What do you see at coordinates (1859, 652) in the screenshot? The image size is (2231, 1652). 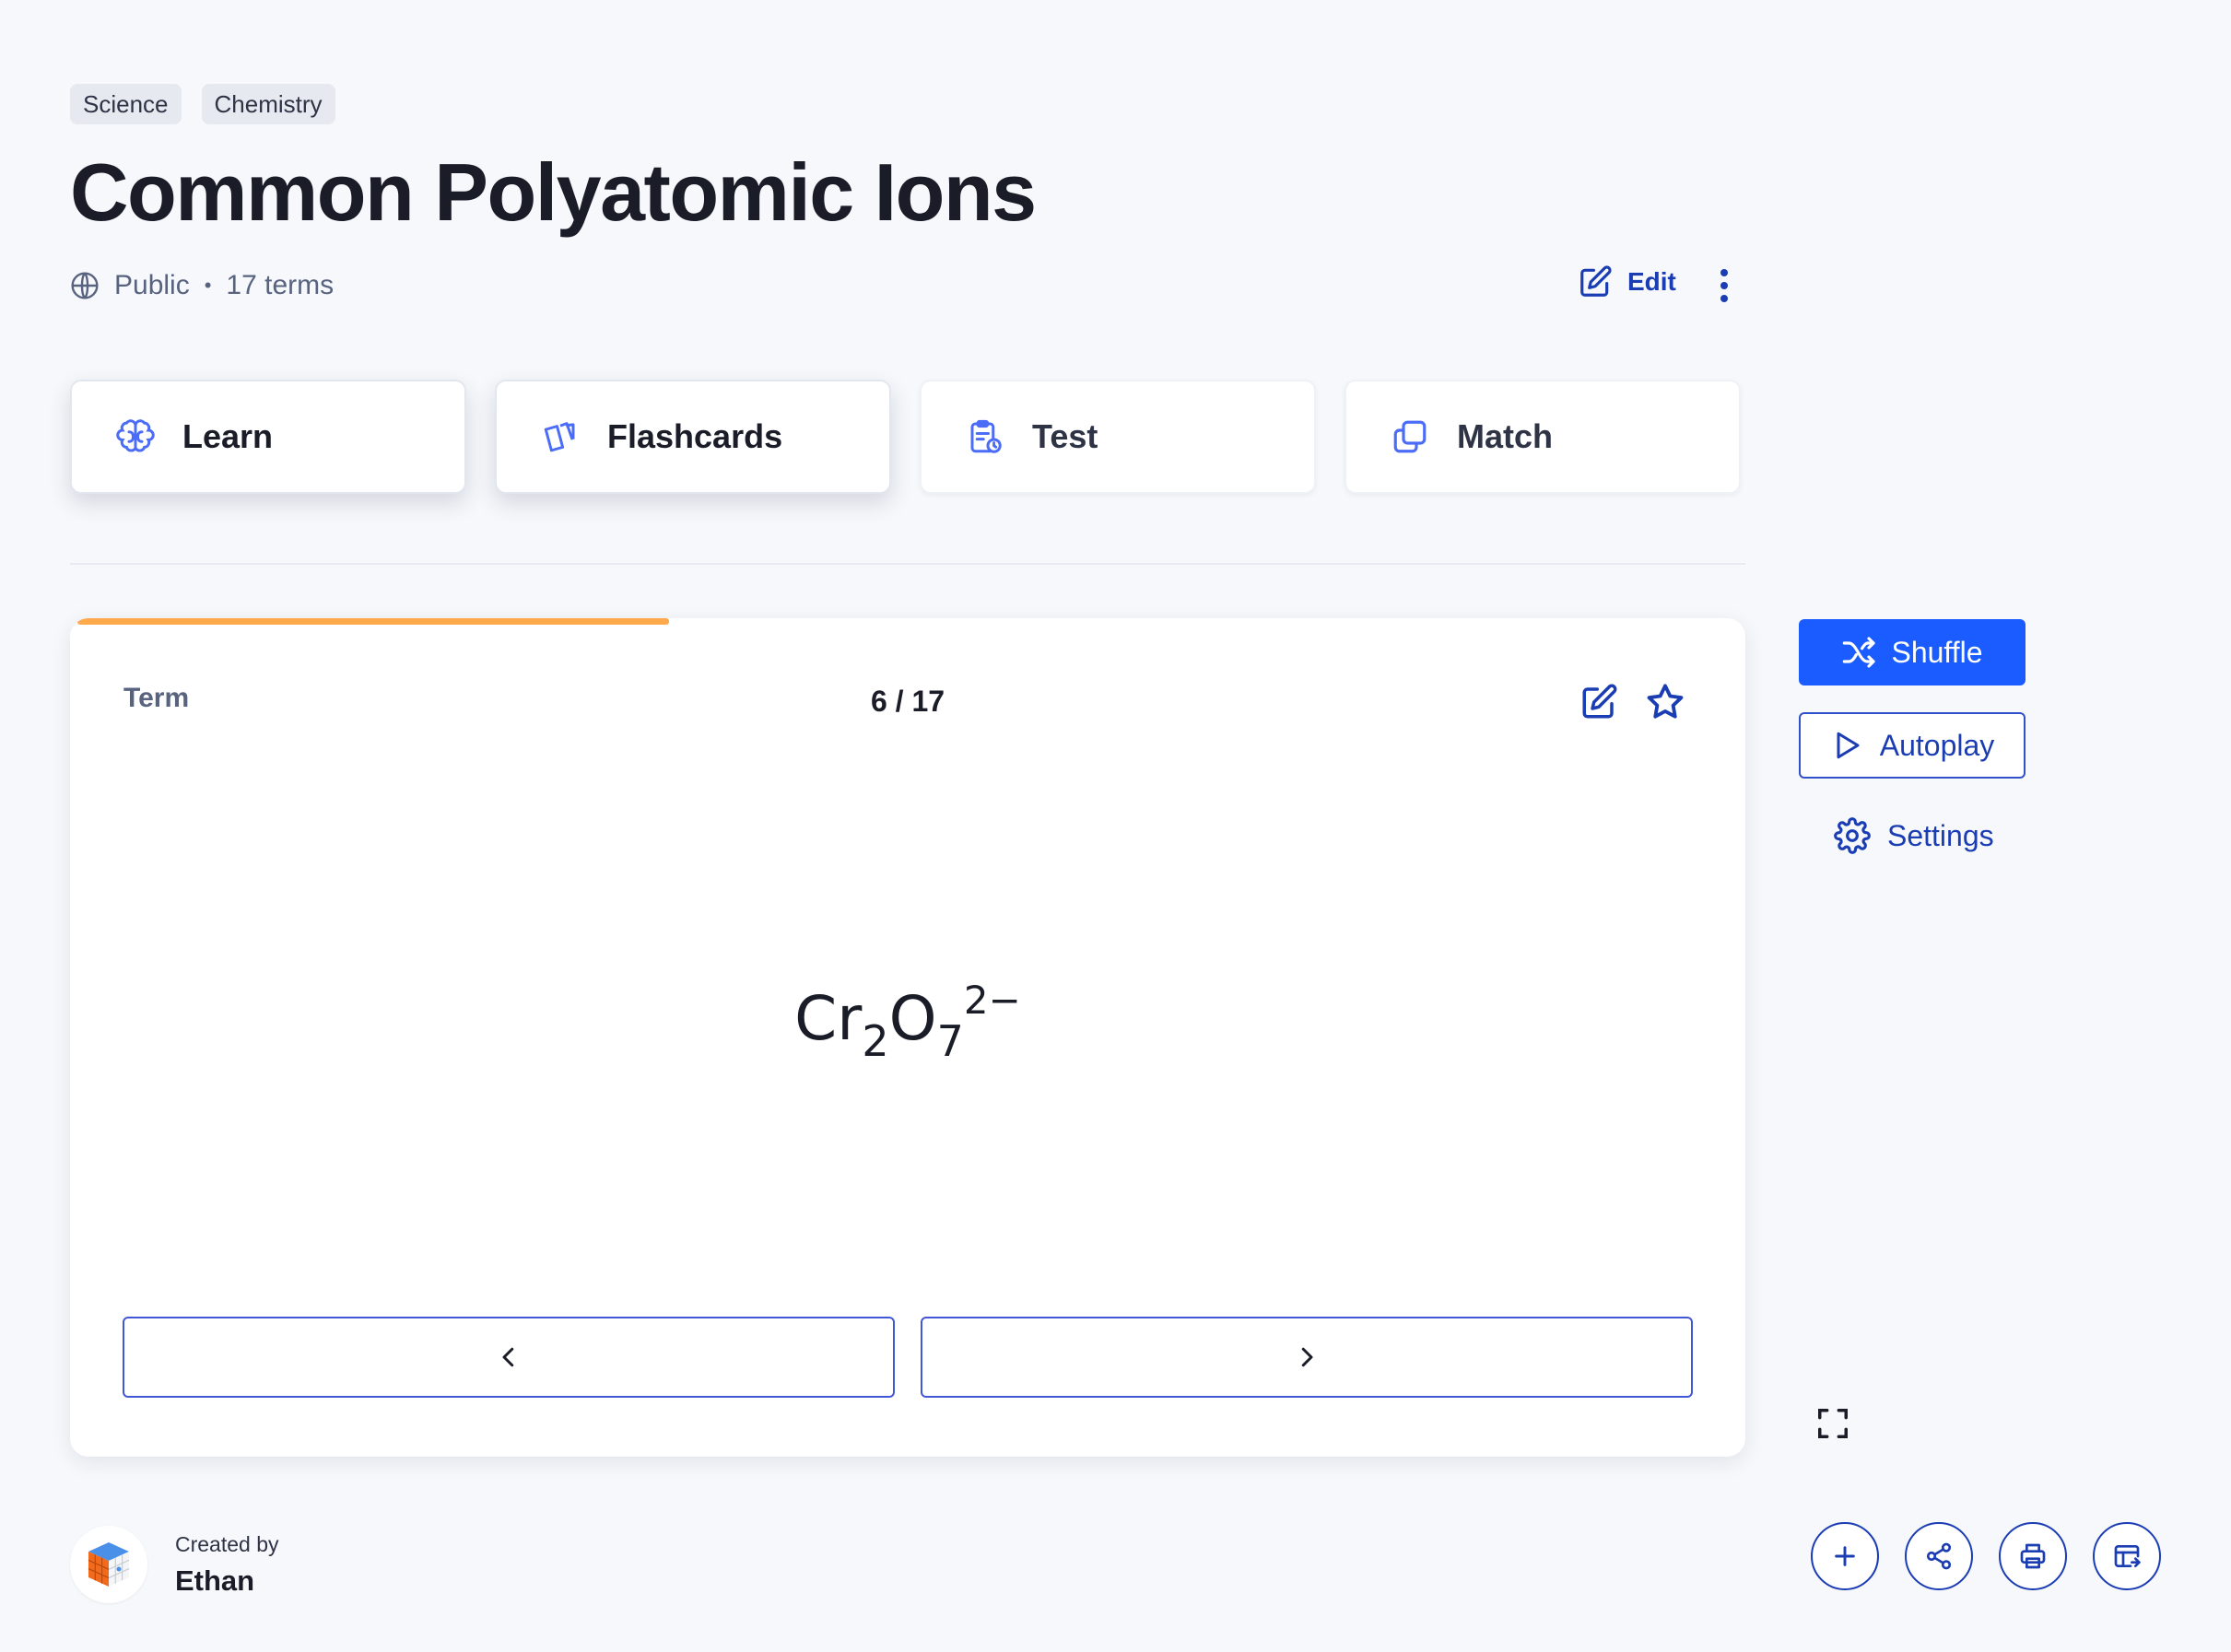 I see `shuffle-icon` at bounding box center [1859, 652].